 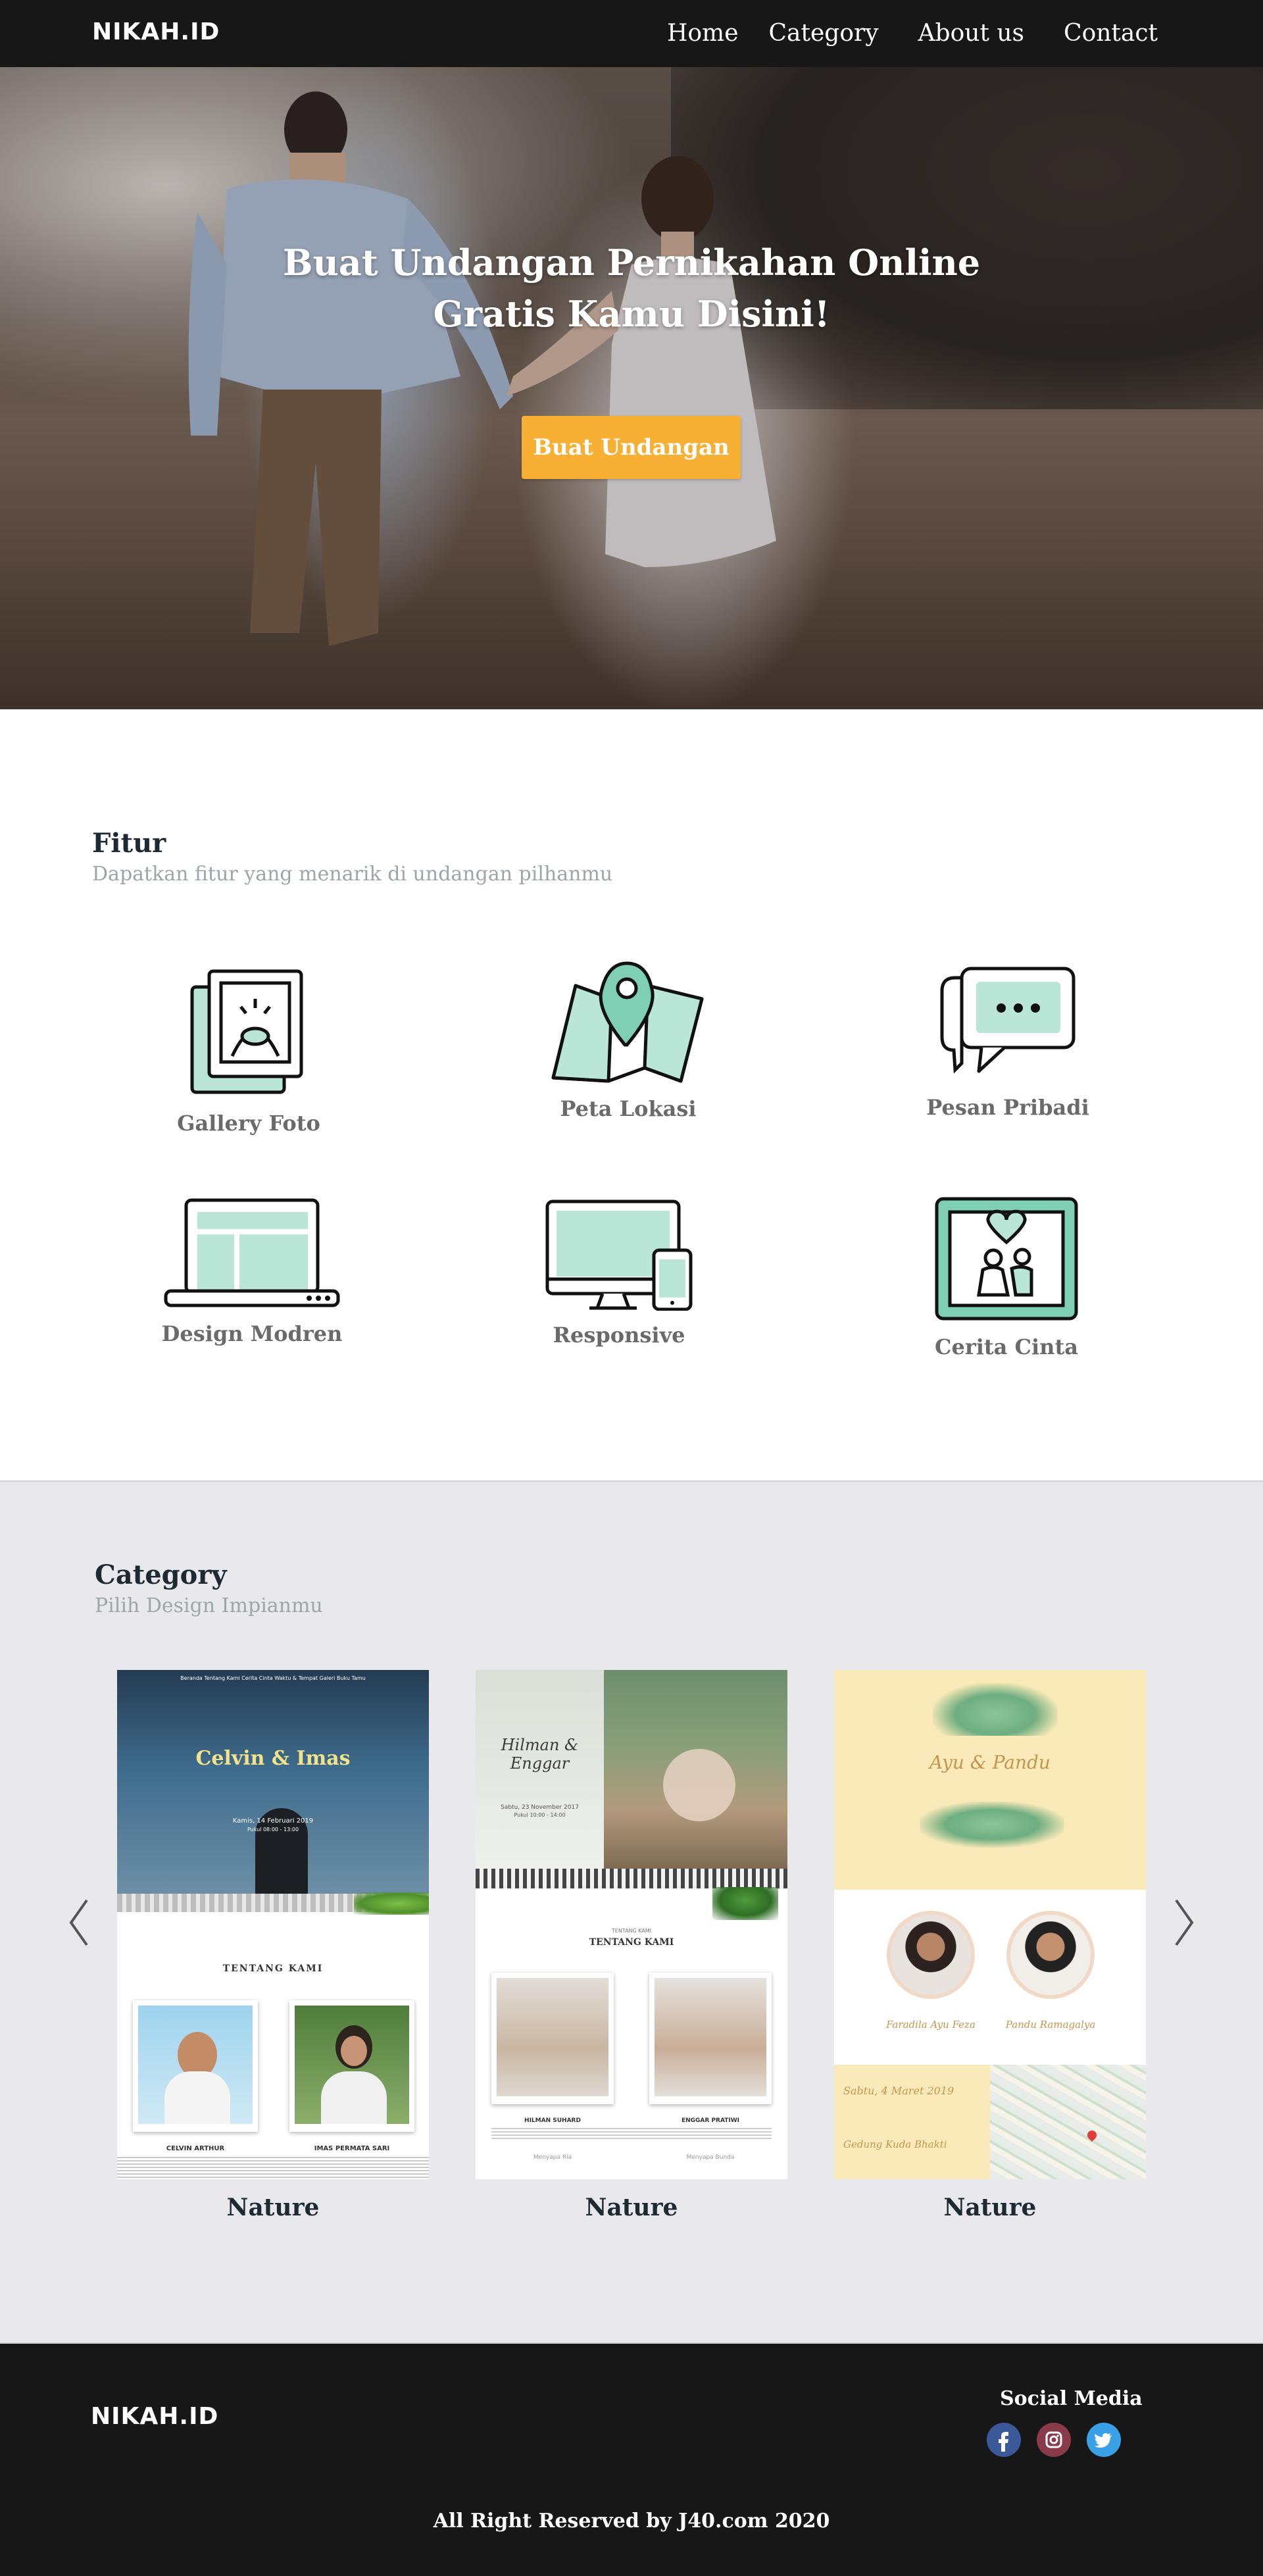 I want to click on feature-pesan-pribadi: Pesan Pribadi, so click(x=1008, y=1042).